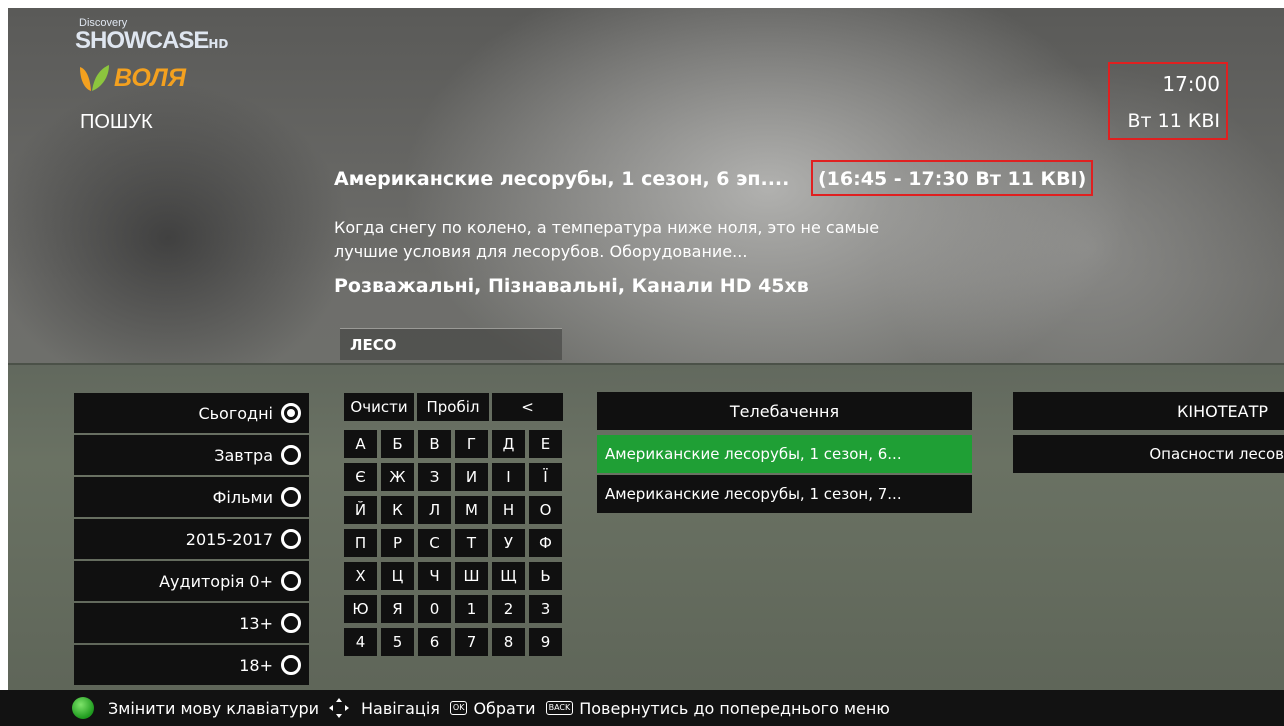 This screenshot has width=1284, height=726. I want to click on filter-audience-0: Аудиторія 0+, so click(191, 581).